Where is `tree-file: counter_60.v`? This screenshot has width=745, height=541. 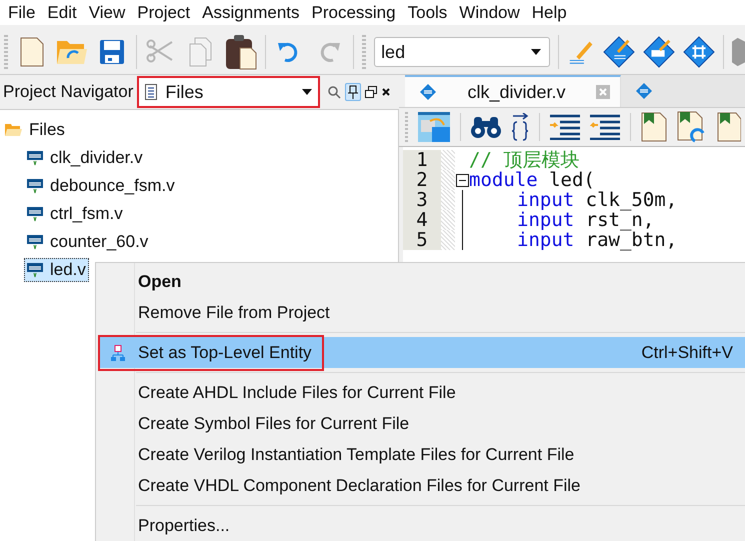 tree-file: counter_60.v is located at coordinates (88, 242).